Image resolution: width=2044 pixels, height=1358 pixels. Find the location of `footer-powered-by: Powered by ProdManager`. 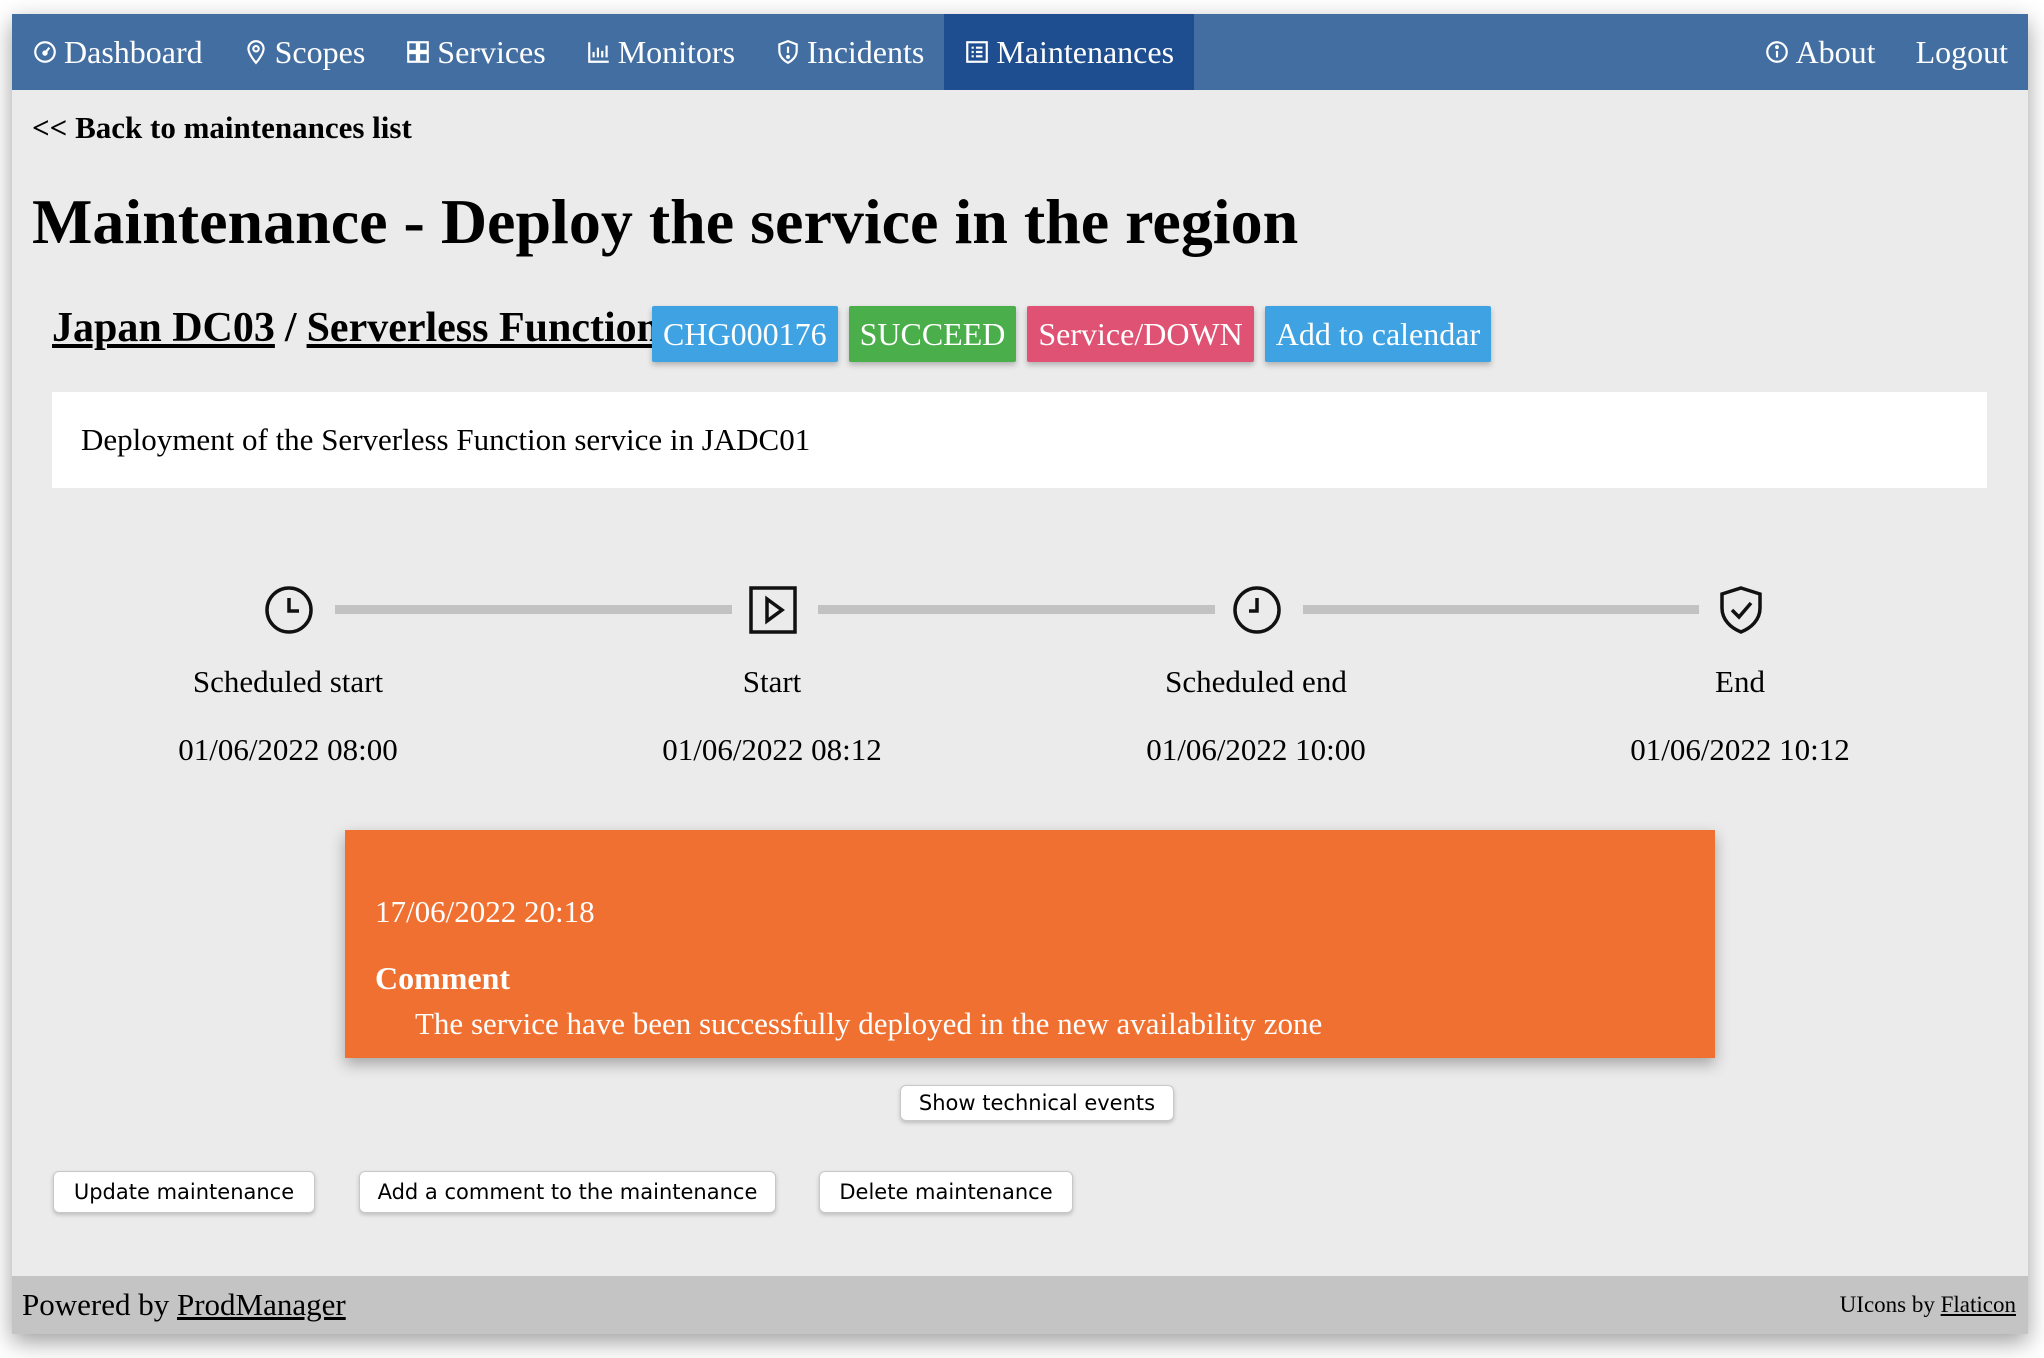

footer-powered-by: Powered by ProdManager is located at coordinates (184, 1305).